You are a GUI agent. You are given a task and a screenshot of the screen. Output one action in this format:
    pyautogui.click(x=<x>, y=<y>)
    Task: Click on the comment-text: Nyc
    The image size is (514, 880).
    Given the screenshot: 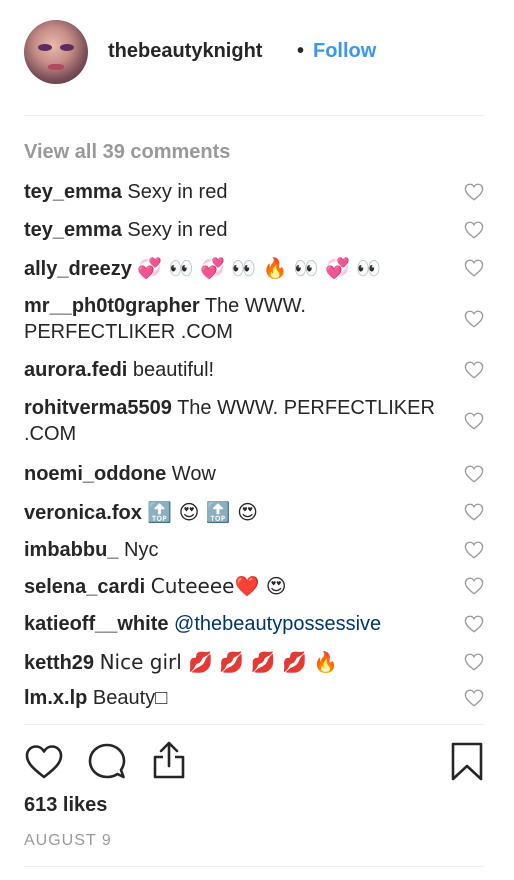 What is the action you would take?
    pyautogui.click(x=141, y=550)
    